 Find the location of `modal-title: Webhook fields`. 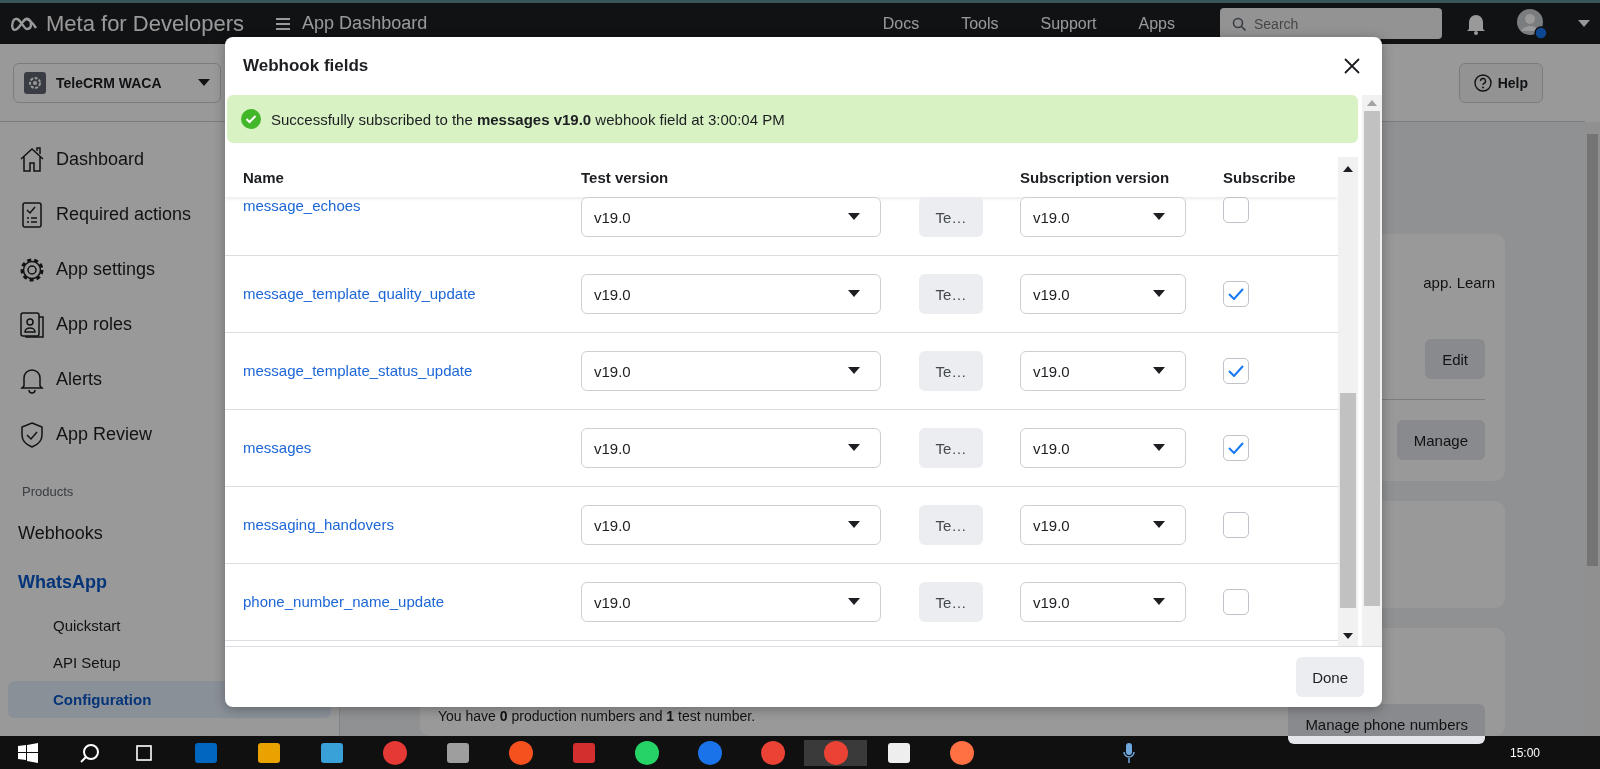

modal-title: Webhook fields is located at coordinates (306, 66).